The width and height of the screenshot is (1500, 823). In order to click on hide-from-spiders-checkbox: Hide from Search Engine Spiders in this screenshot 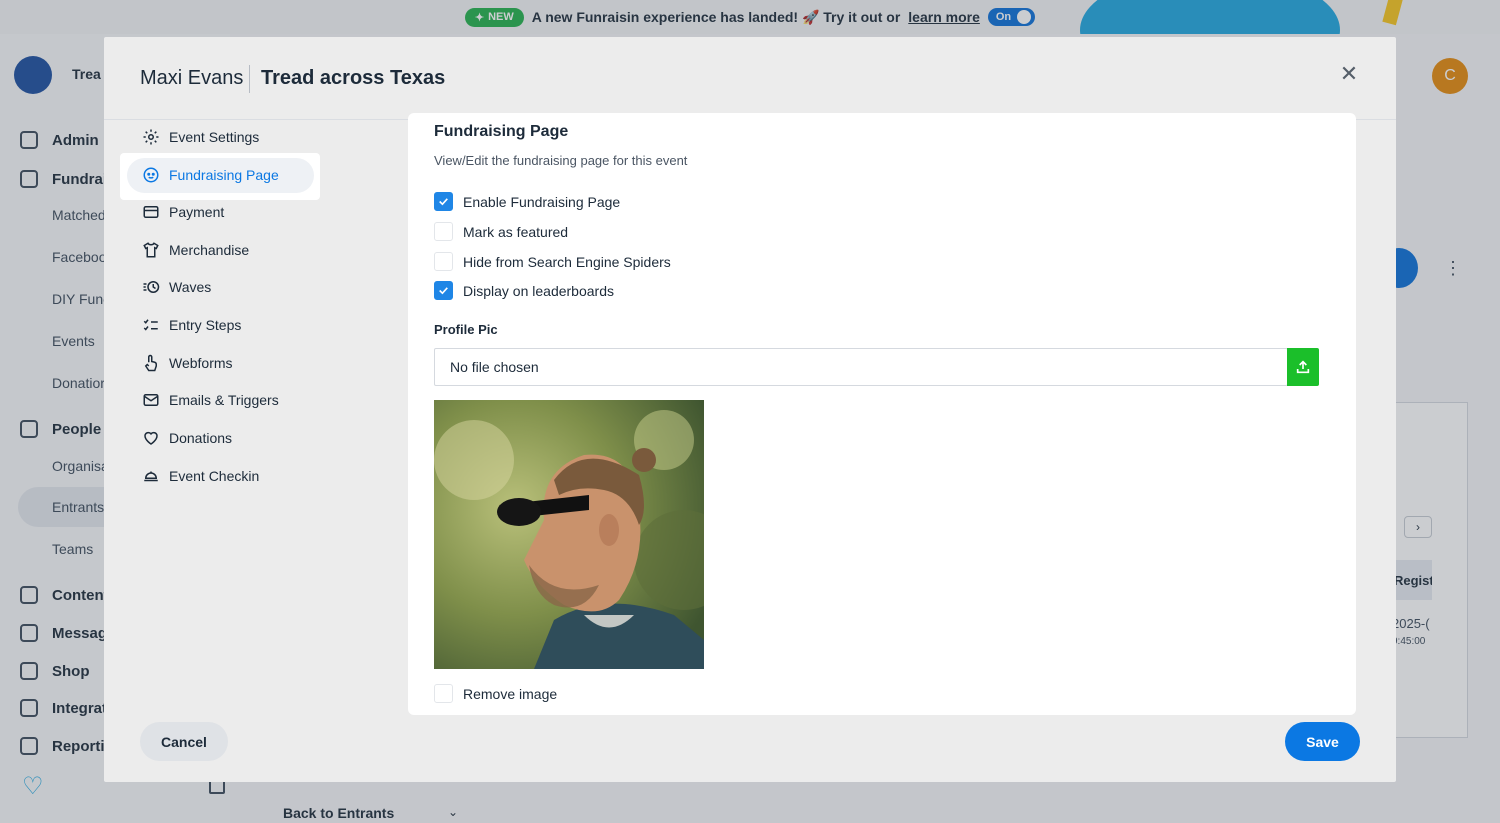, I will do `click(552, 261)`.